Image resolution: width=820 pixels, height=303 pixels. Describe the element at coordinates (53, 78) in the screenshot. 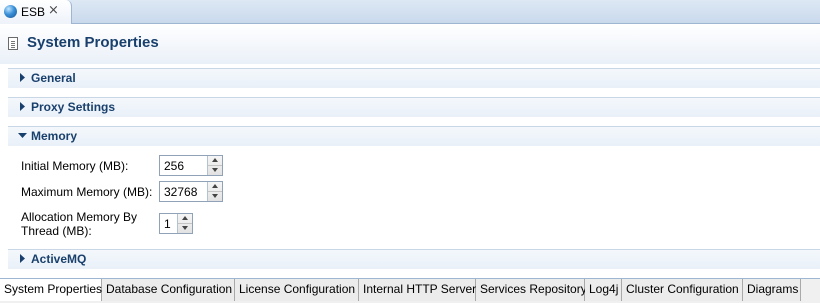

I see `section-general-label: General` at that location.